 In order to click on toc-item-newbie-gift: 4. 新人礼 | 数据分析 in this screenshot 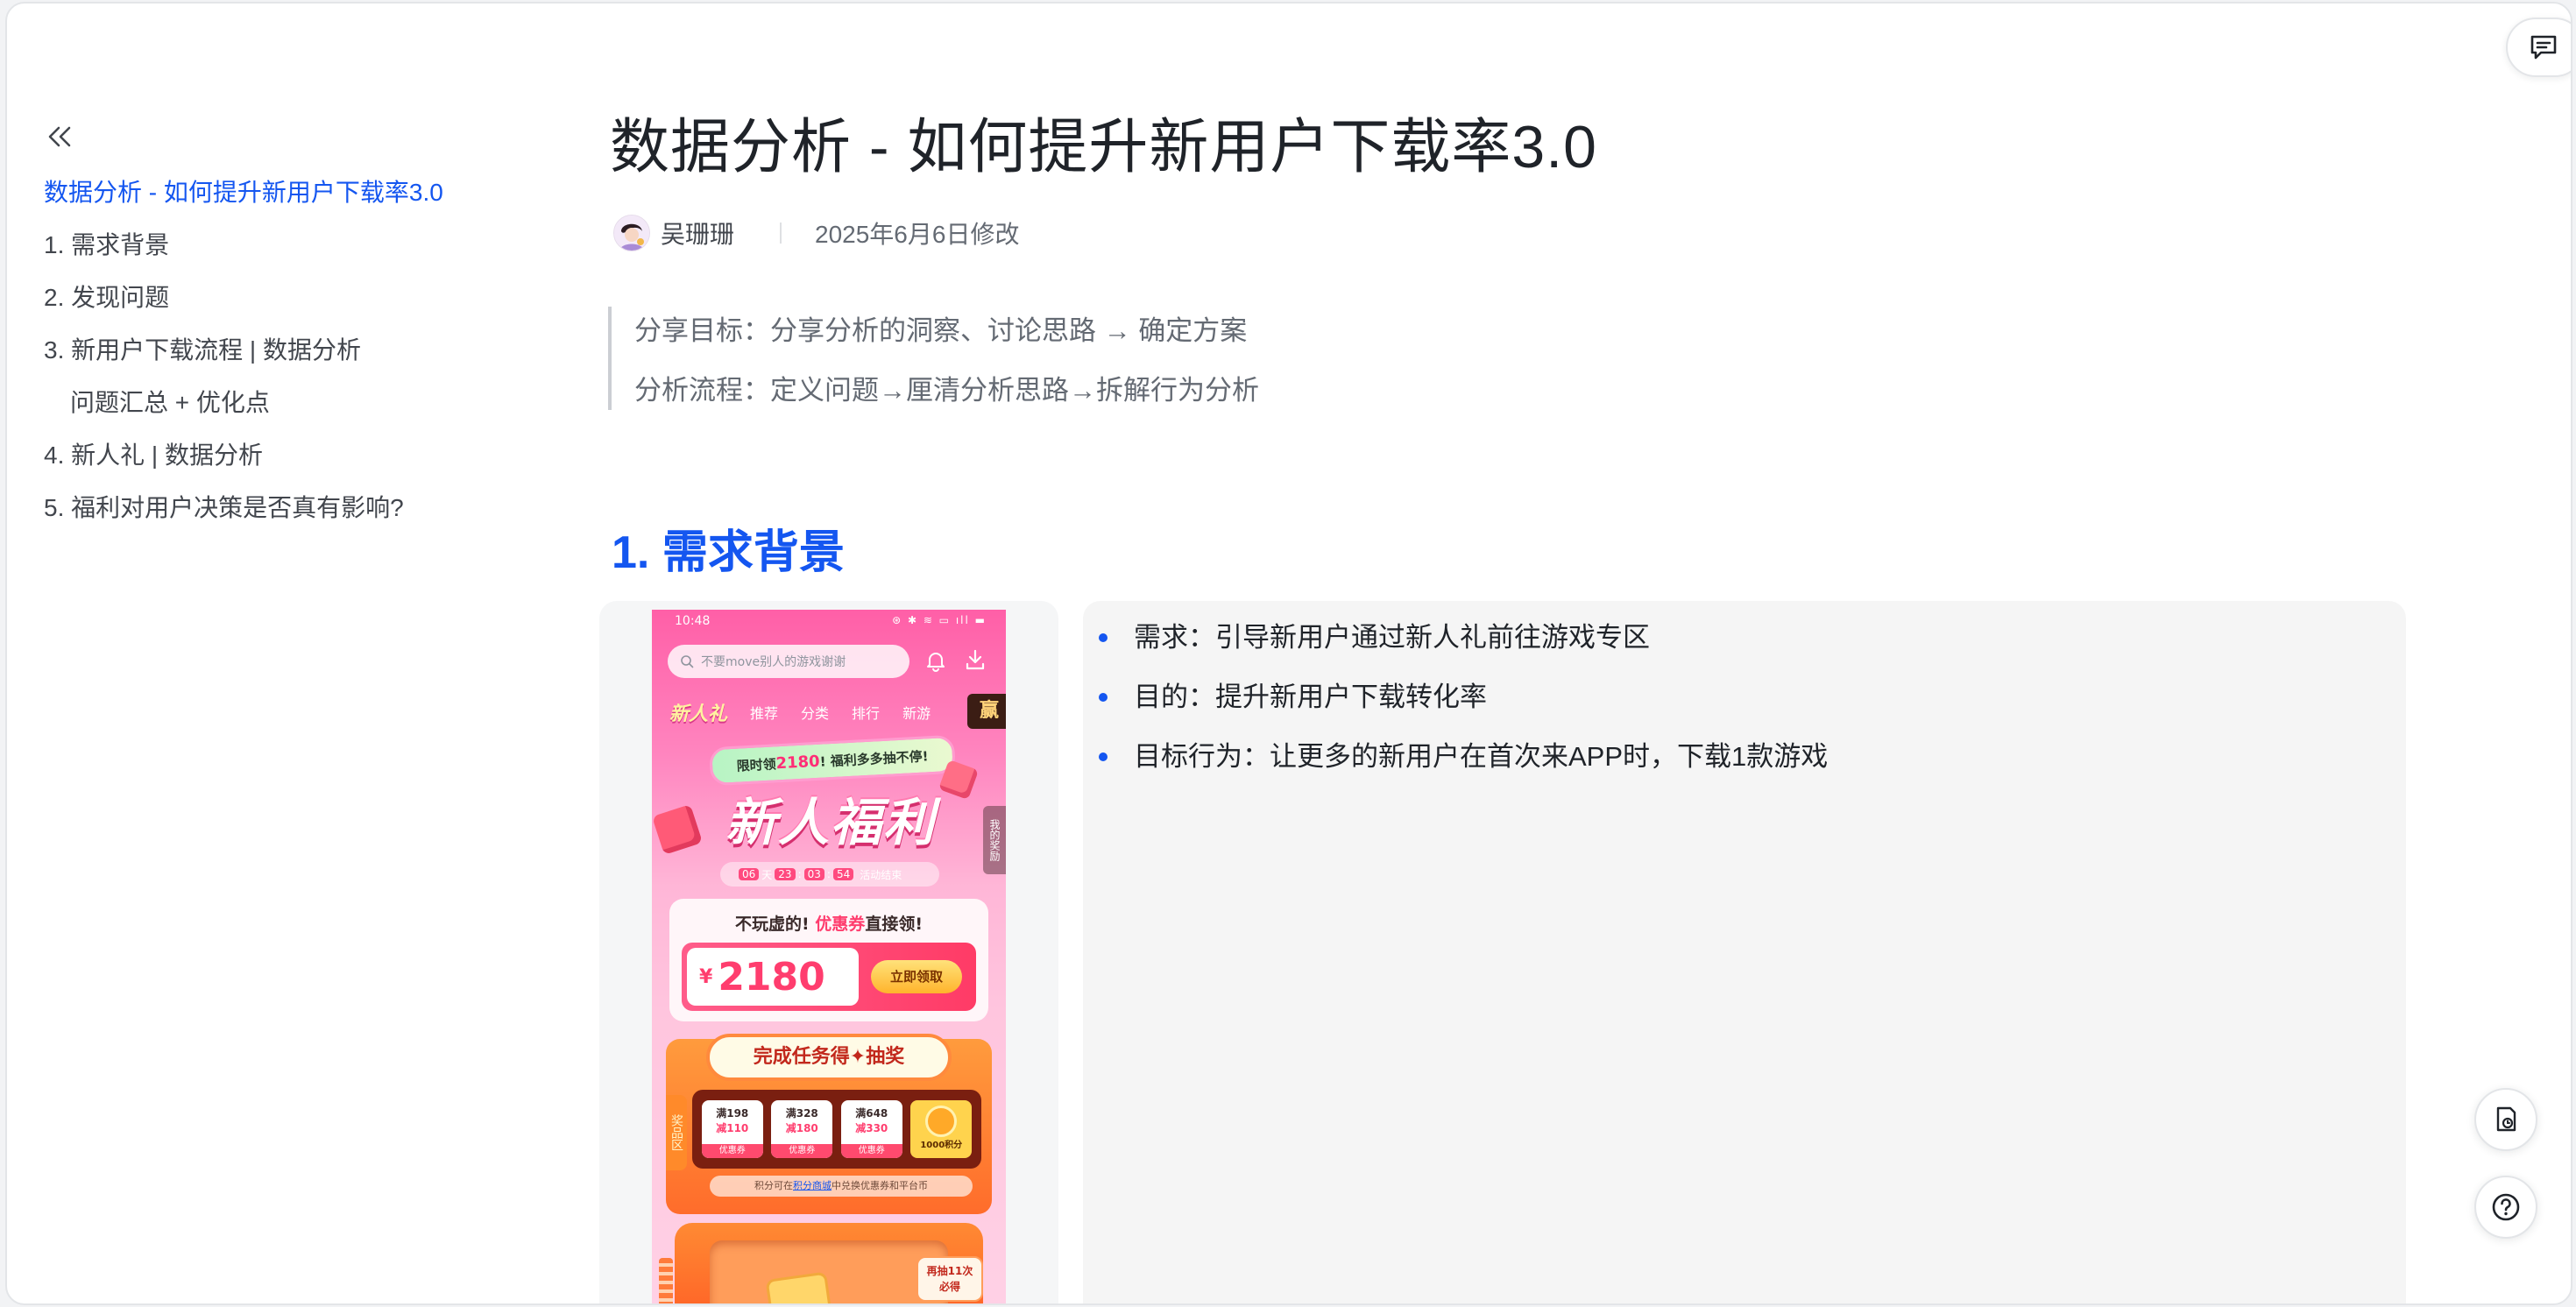, I will do `click(289, 459)`.